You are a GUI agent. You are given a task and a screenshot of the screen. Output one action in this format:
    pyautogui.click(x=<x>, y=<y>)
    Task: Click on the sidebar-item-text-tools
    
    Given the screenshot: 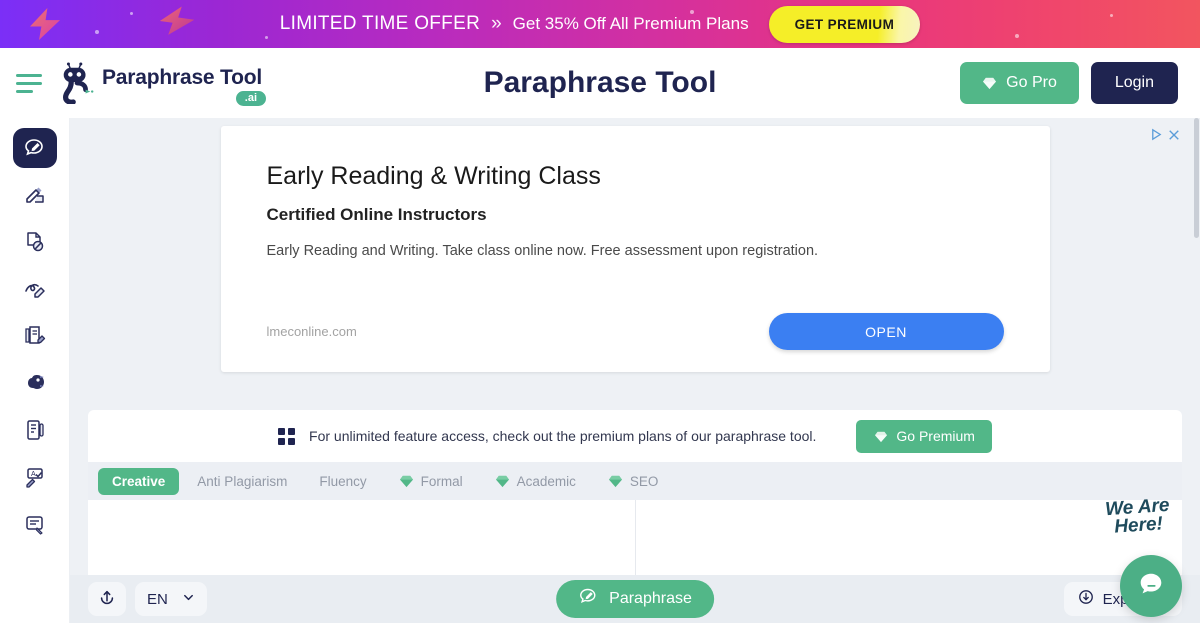 What is the action you would take?
    pyautogui.click(x=35, y=524)
    